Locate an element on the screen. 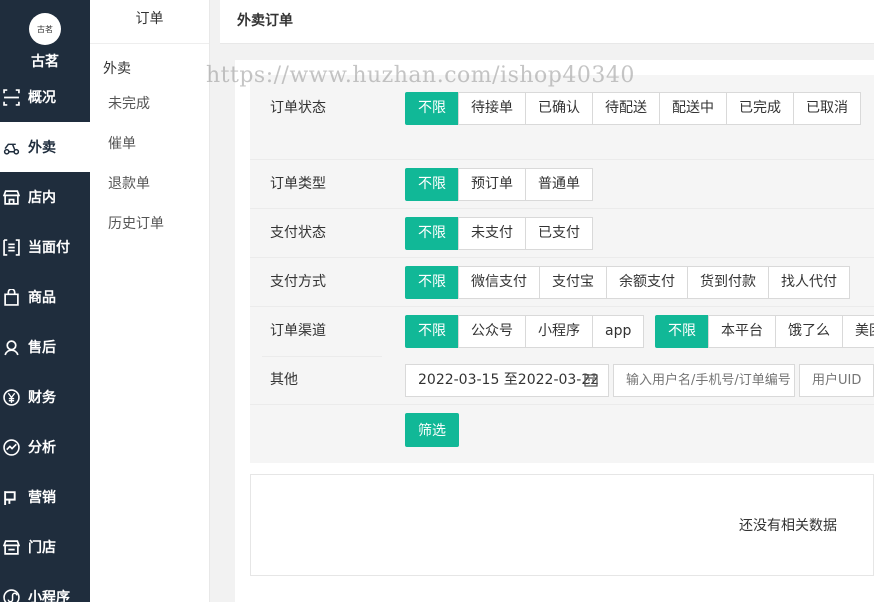  sidebar-item-label: 外卖 is located at coordinates (42, 148).